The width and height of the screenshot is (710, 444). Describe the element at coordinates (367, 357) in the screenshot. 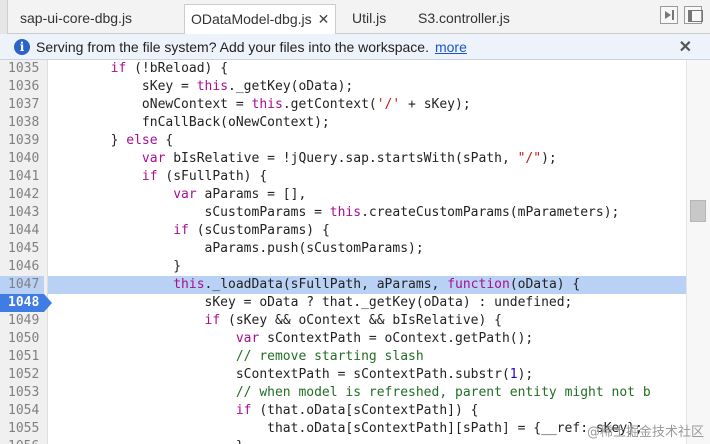

I see `code-line: // remove starting slash` at that location.